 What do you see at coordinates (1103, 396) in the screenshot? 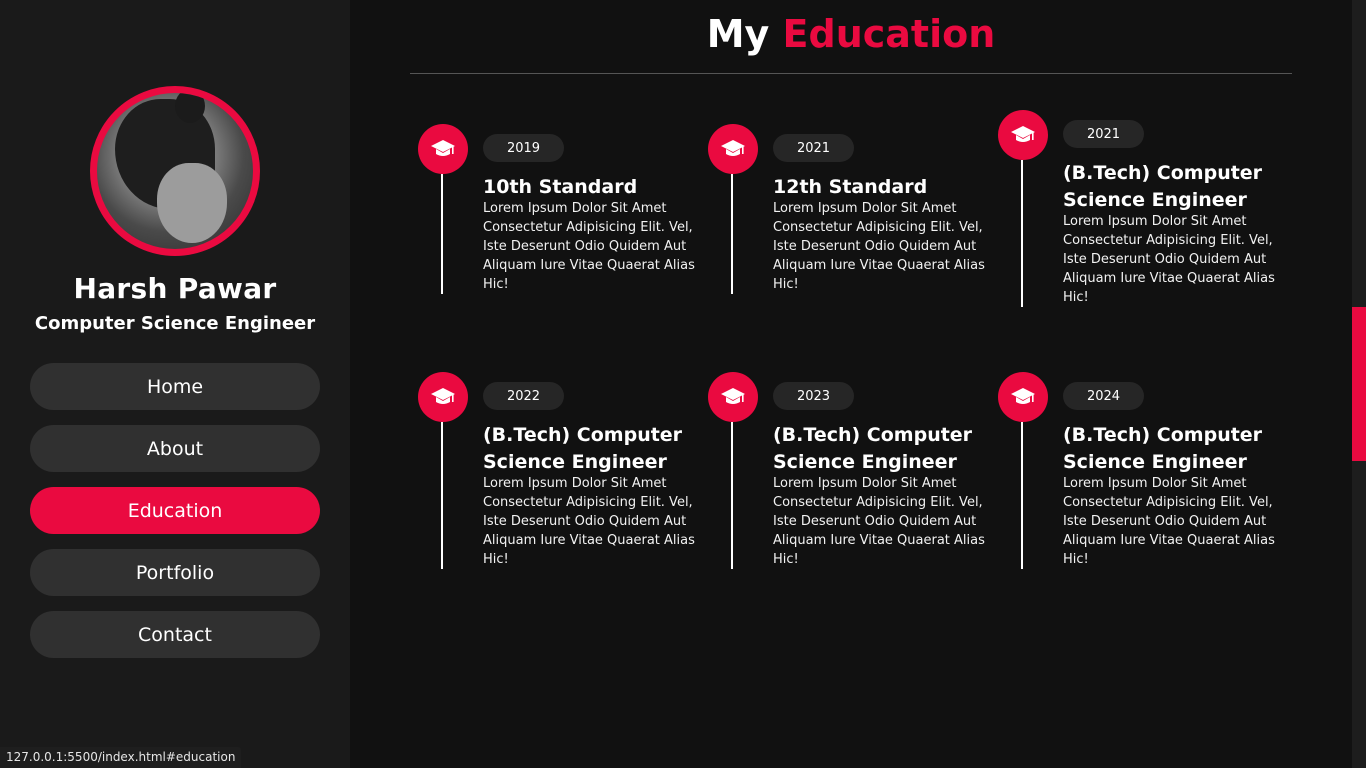
I see `year-badge: 2024` at bounding box center [1103, 396].